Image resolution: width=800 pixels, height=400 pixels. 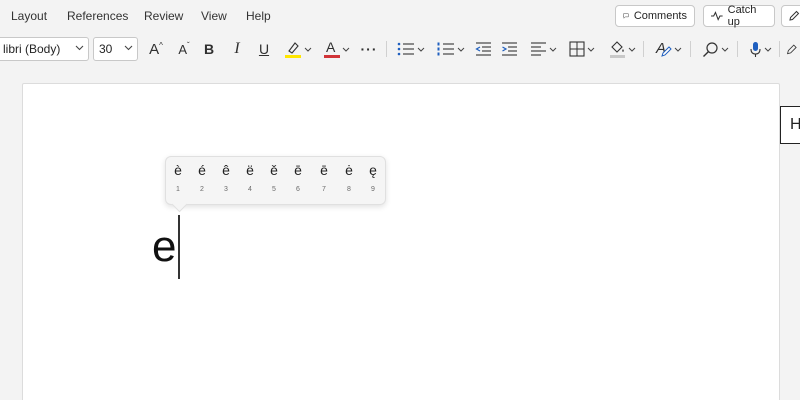 What do you see at coordinates (794, 15) in the screenshot?
I see `pencil-icon` at bounding box center [794, 15].